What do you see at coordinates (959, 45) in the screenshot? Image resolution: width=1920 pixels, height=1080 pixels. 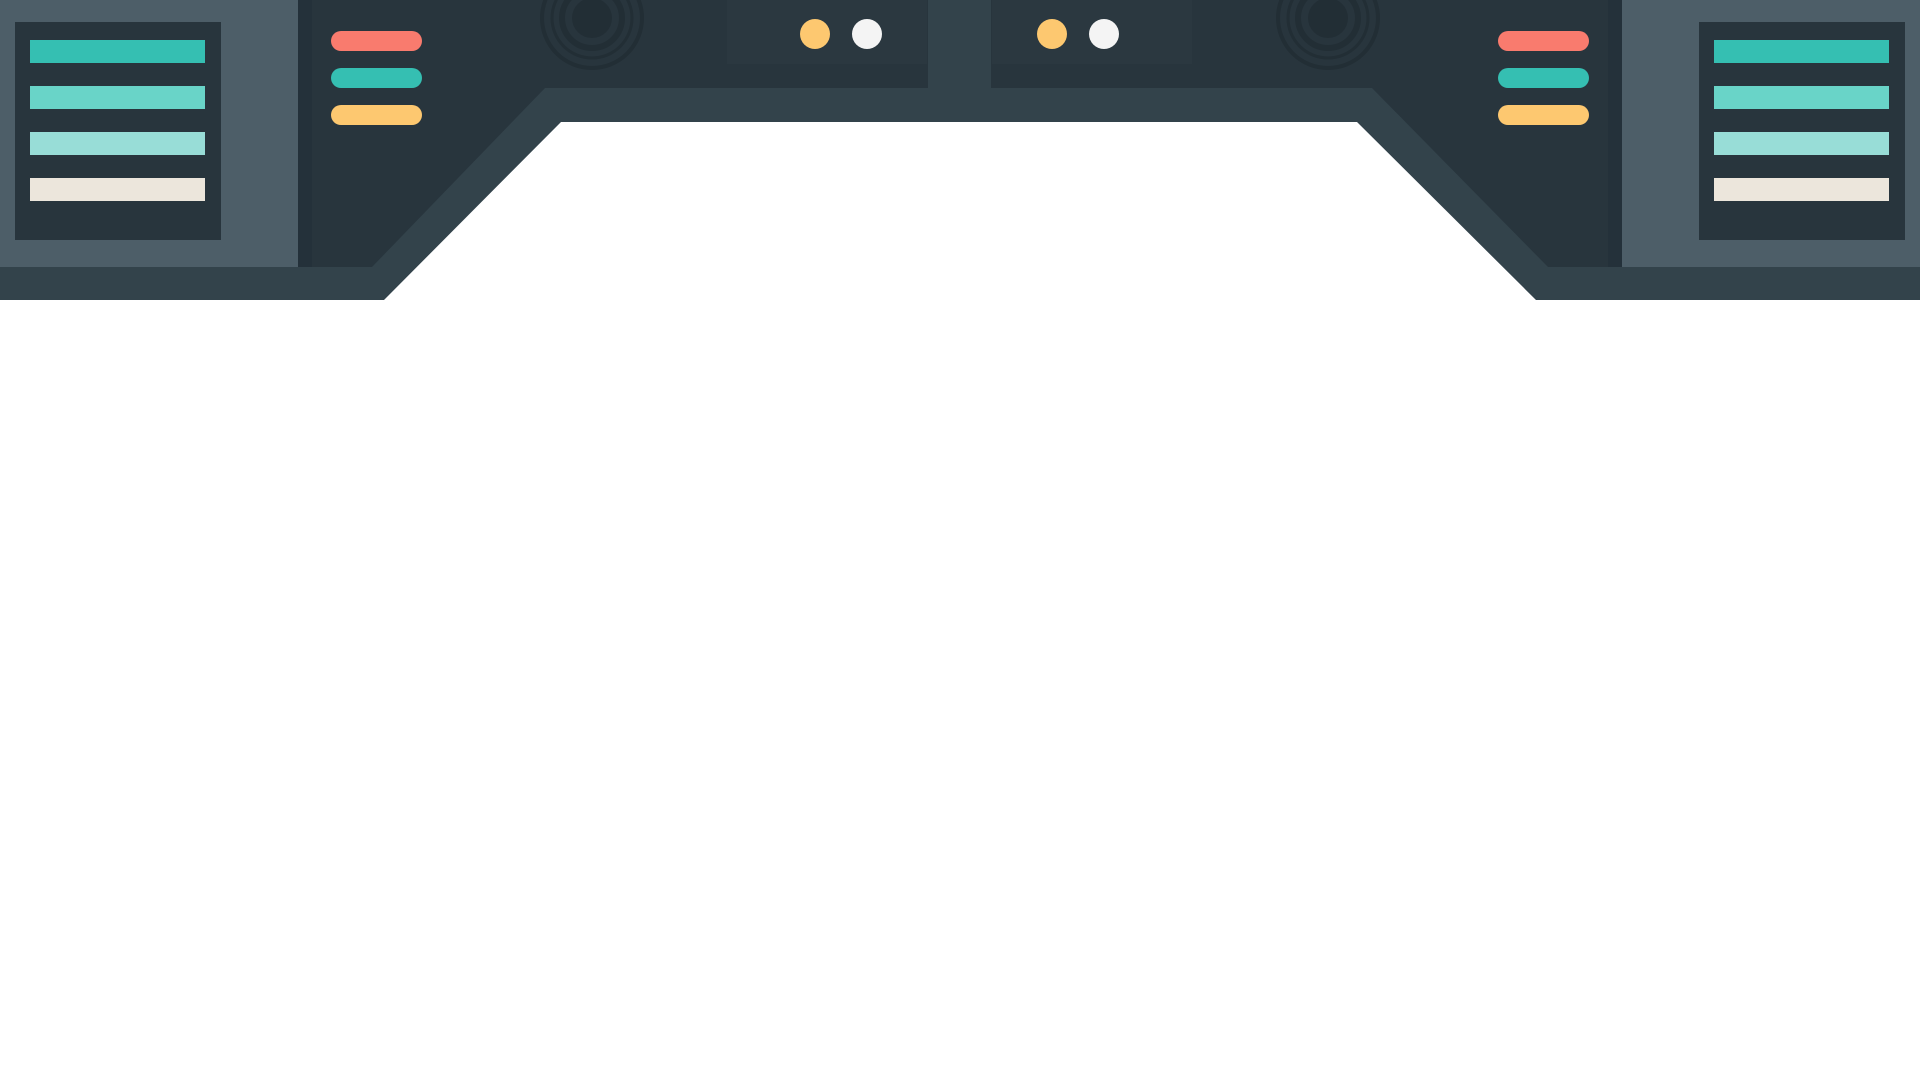 I see `center-divider` at bounding box center [959, 45].